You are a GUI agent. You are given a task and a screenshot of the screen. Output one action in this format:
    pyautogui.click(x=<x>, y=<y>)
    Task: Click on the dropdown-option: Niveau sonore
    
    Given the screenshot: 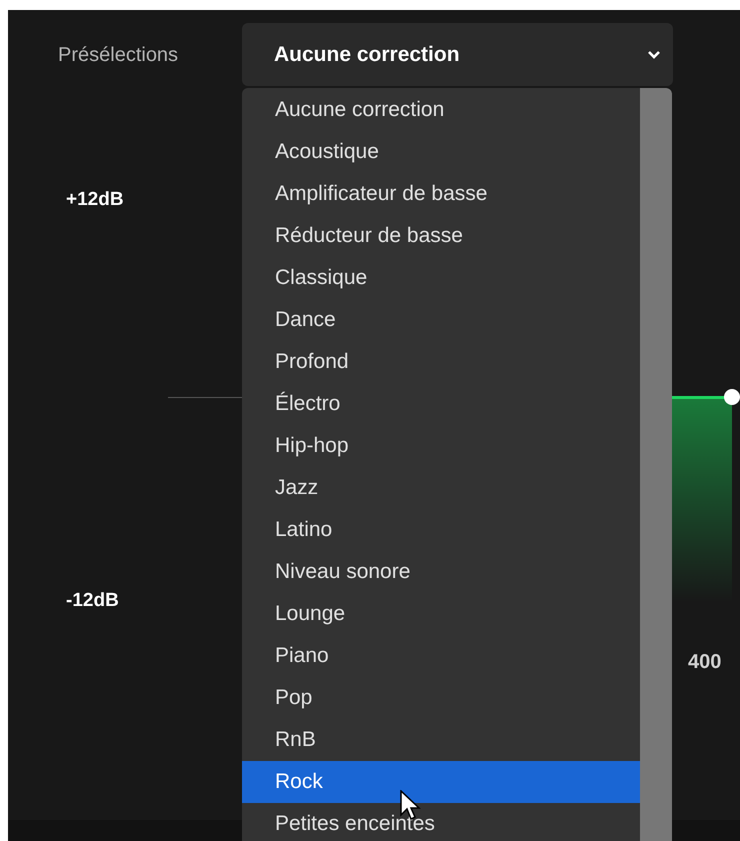 What is the action you would take?
    pyautogui.click(x=441, y=572)
    